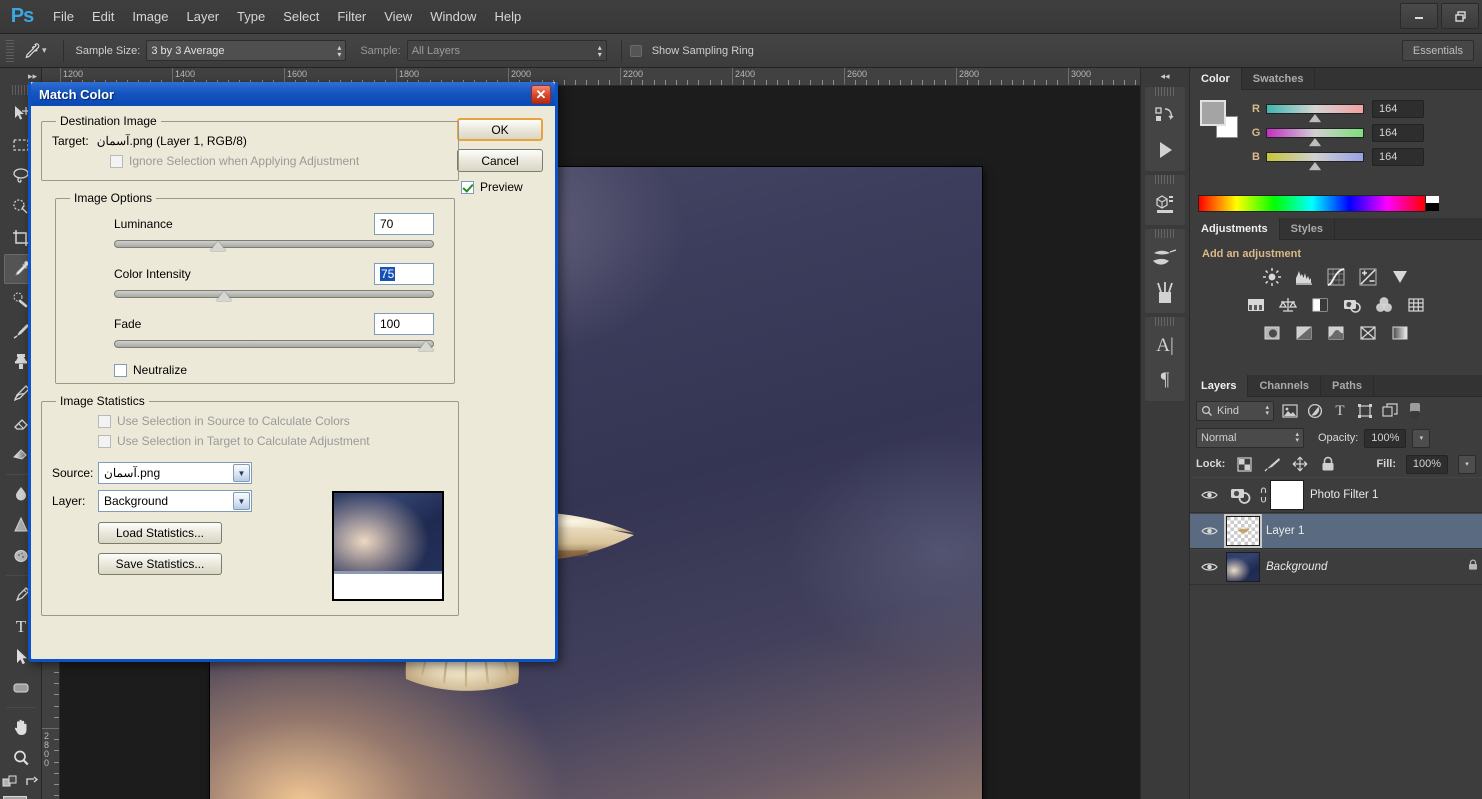  What do you see at coordinates (1318, 203) in the screenshot?
I see `color-spectrum-ramp` at bounding box center [1318, 203].